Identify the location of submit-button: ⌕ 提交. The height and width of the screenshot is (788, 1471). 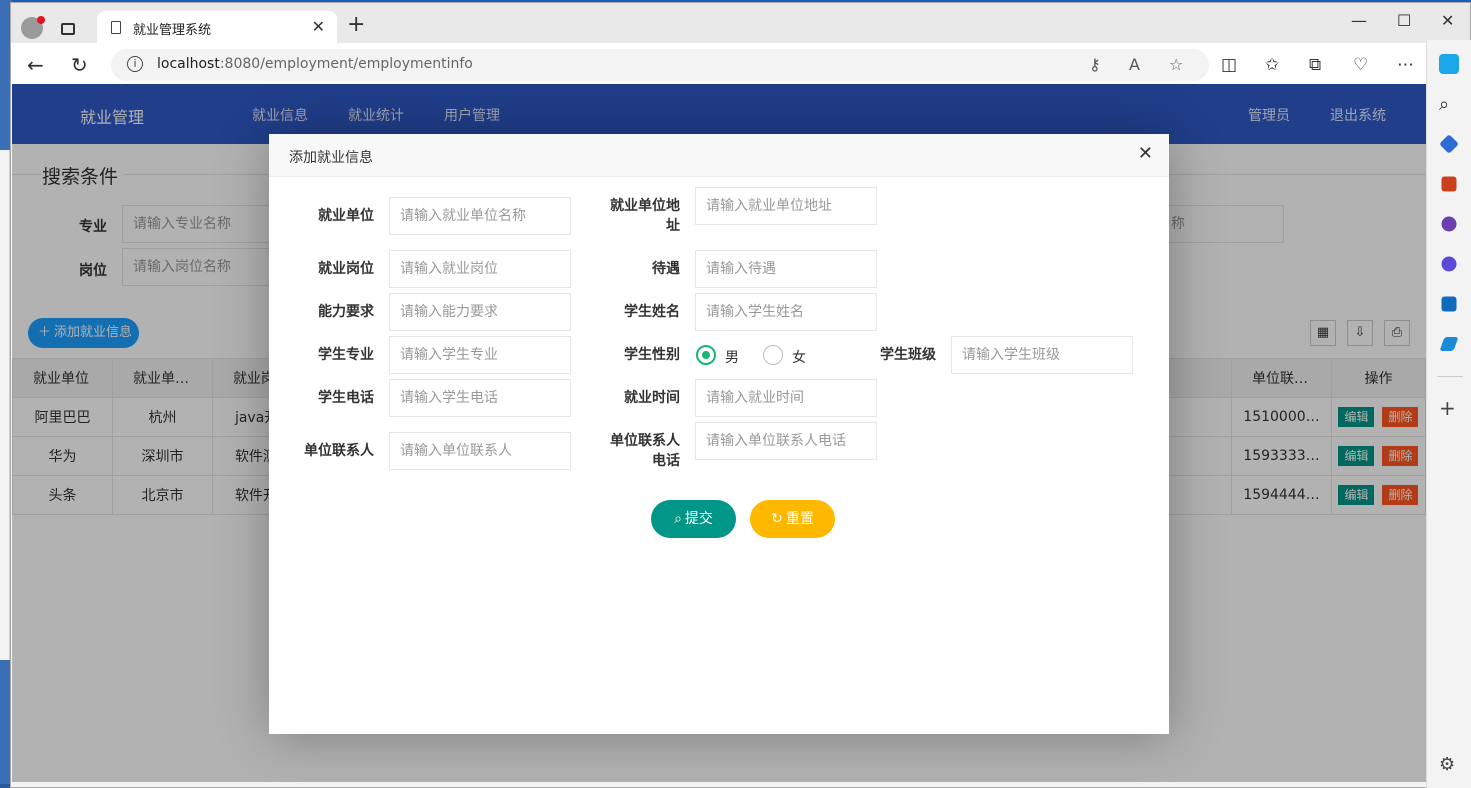
(693, 519).